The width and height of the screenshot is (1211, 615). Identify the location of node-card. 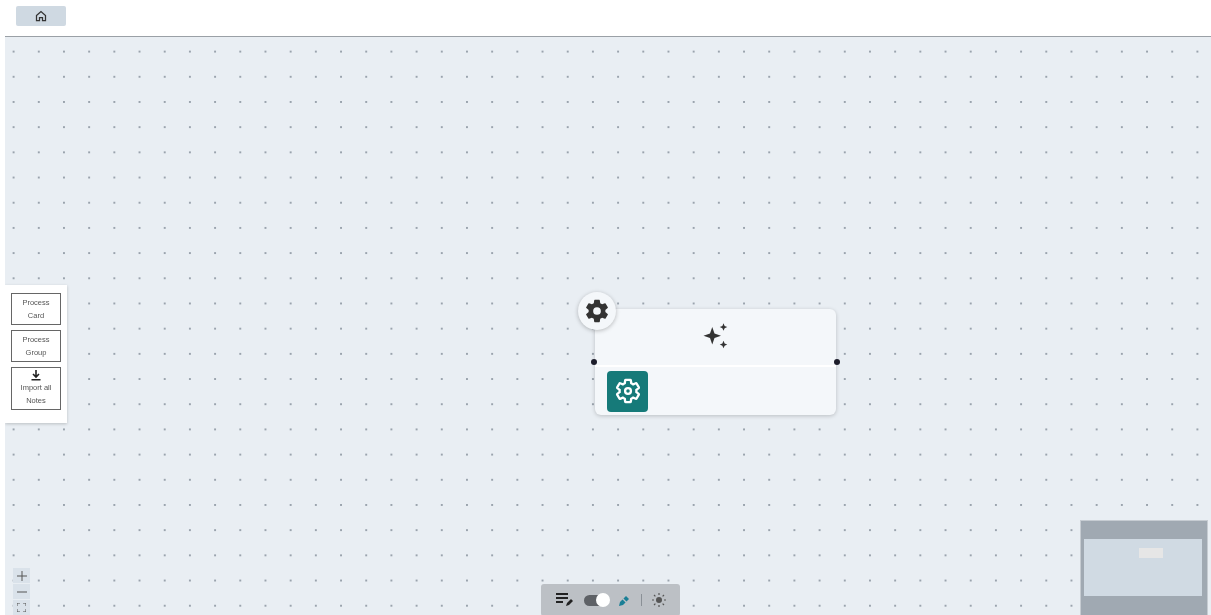
(715, 362).